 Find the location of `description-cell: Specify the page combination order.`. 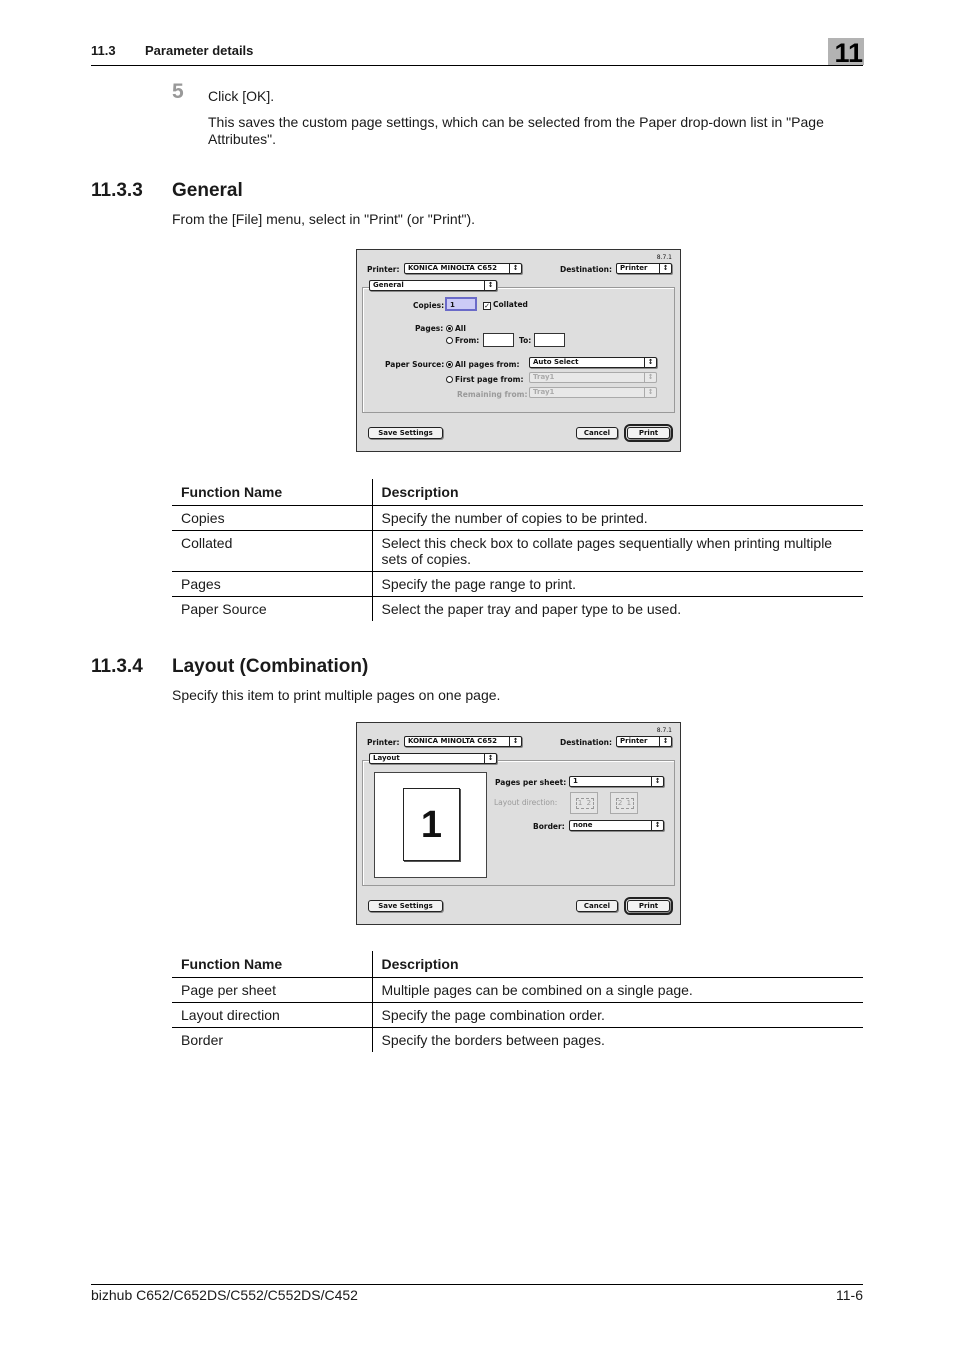

description-cell: Specify the page combination order. is located at coordinates (617, 1015).